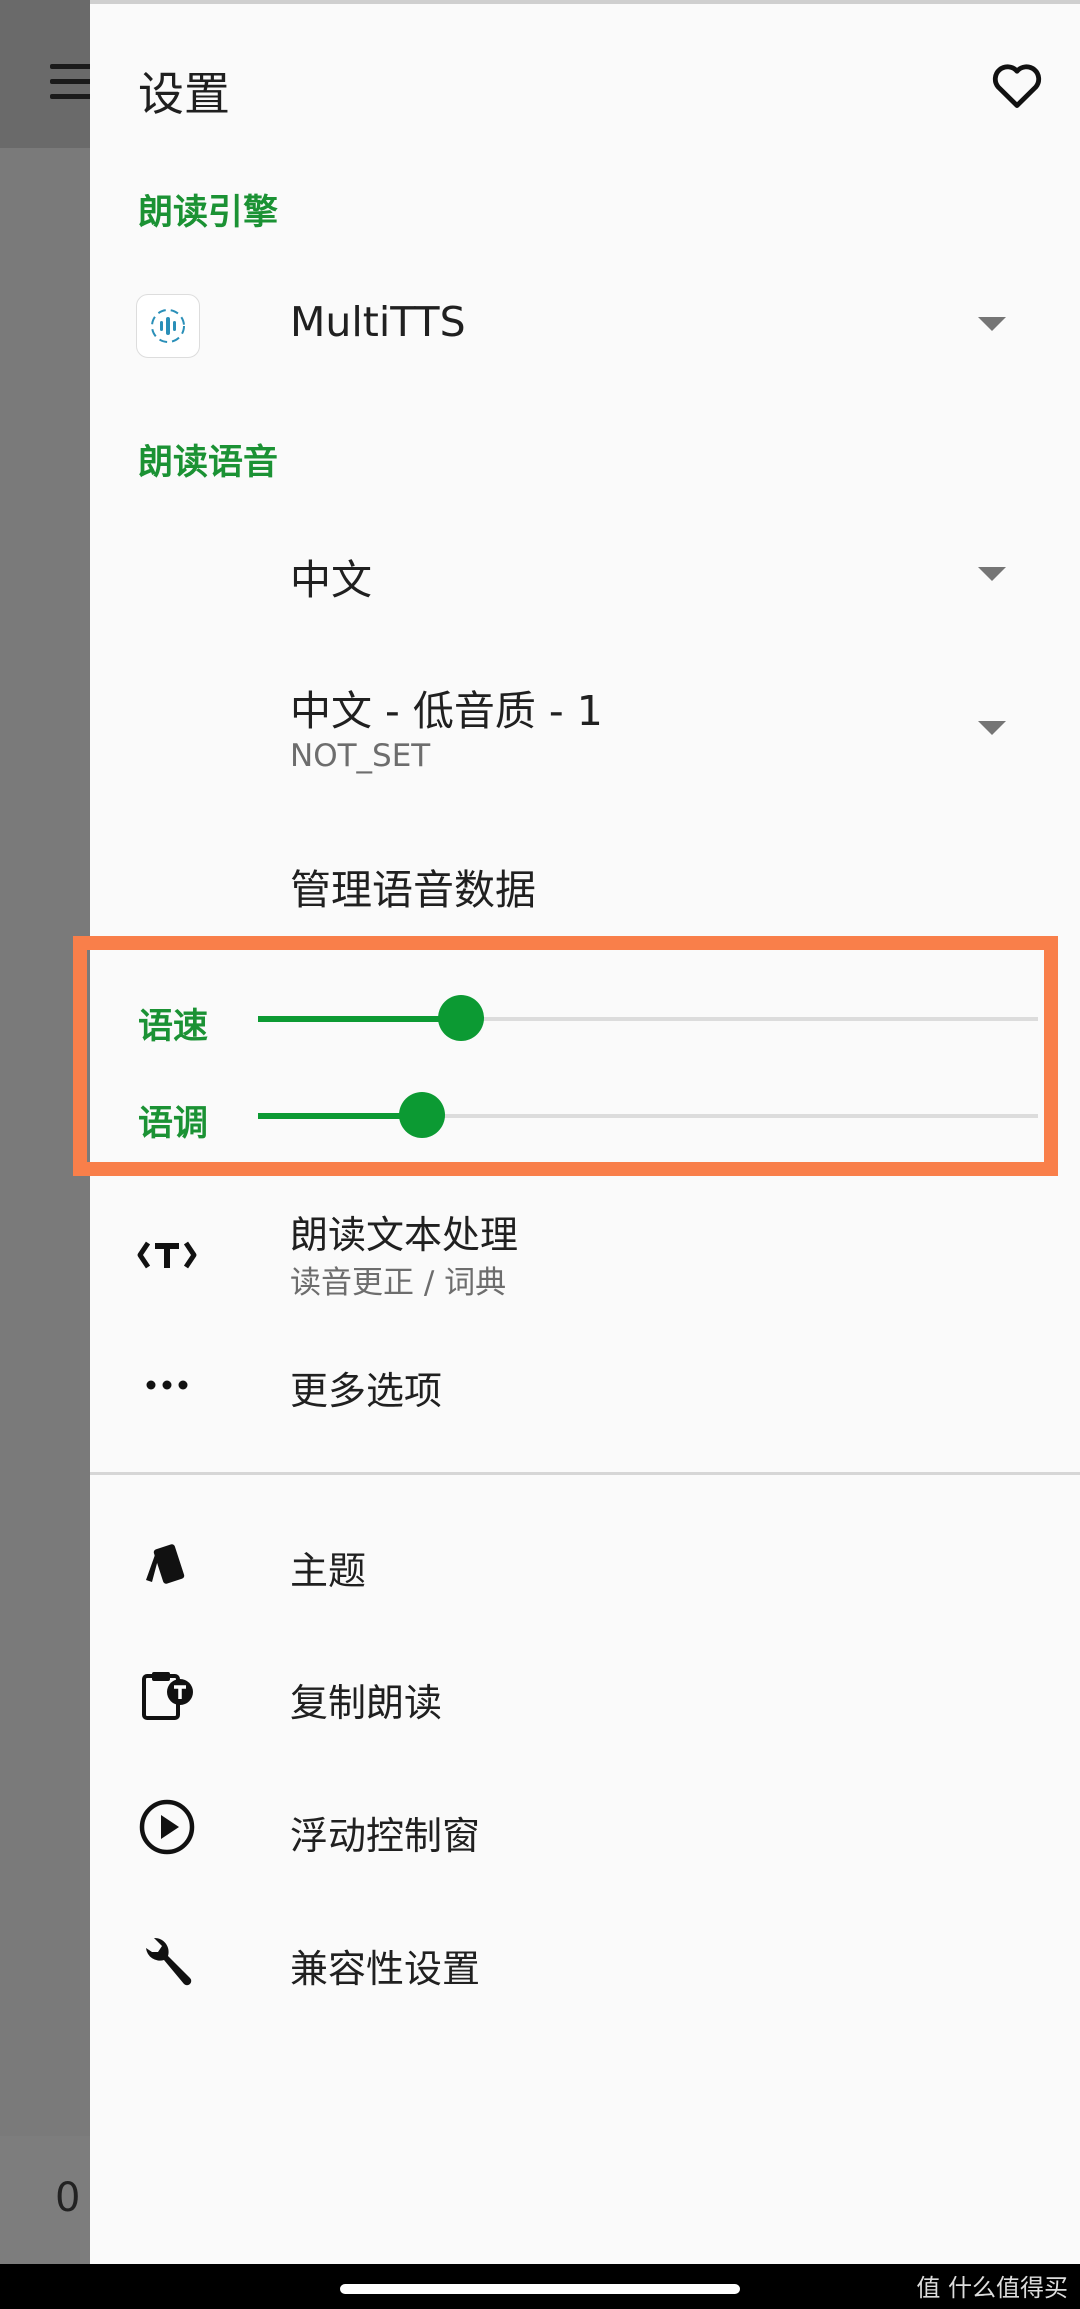 The height and width of the screenshot is (2309, 1080). I want to click on home-indicator, so click(540, 2289).